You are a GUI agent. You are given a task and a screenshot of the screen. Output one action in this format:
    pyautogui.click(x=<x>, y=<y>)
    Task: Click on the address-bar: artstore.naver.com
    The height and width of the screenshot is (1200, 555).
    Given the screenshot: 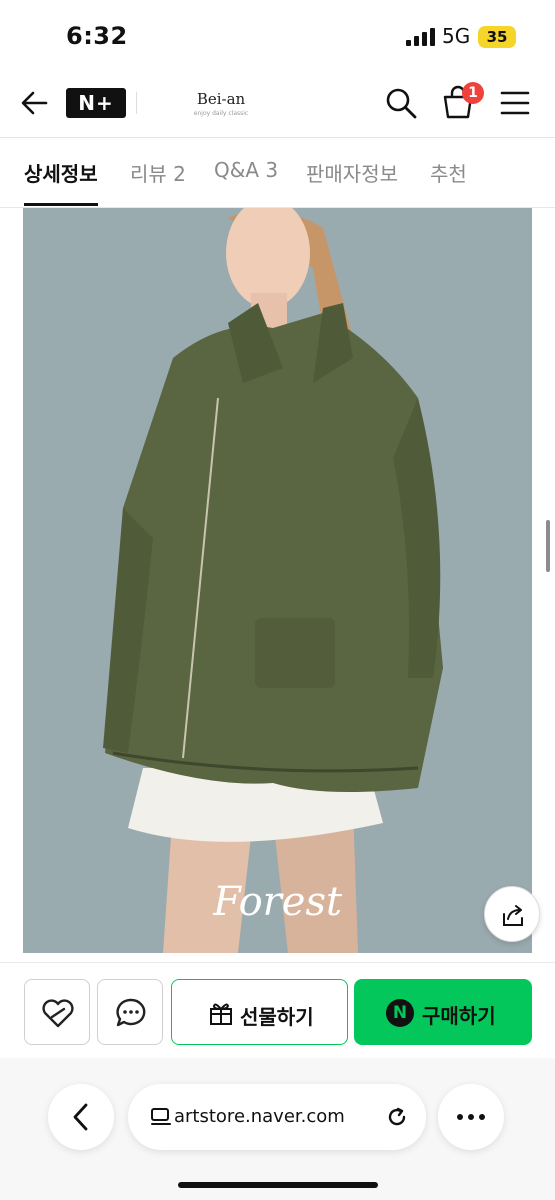 What is the action you would take?
    pyautogui.click(x=277, y=1117)
    